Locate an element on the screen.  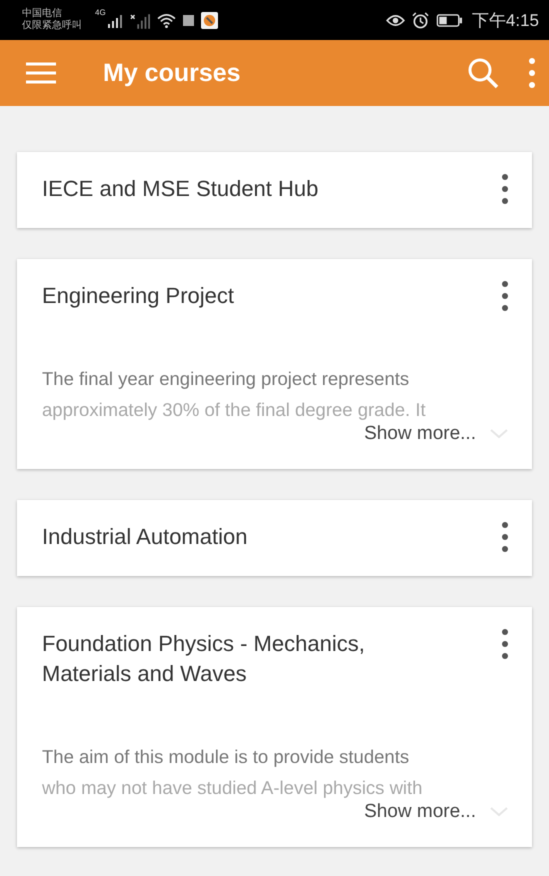
clock-text: 下午4:15 is located at coordinates (505, 21).